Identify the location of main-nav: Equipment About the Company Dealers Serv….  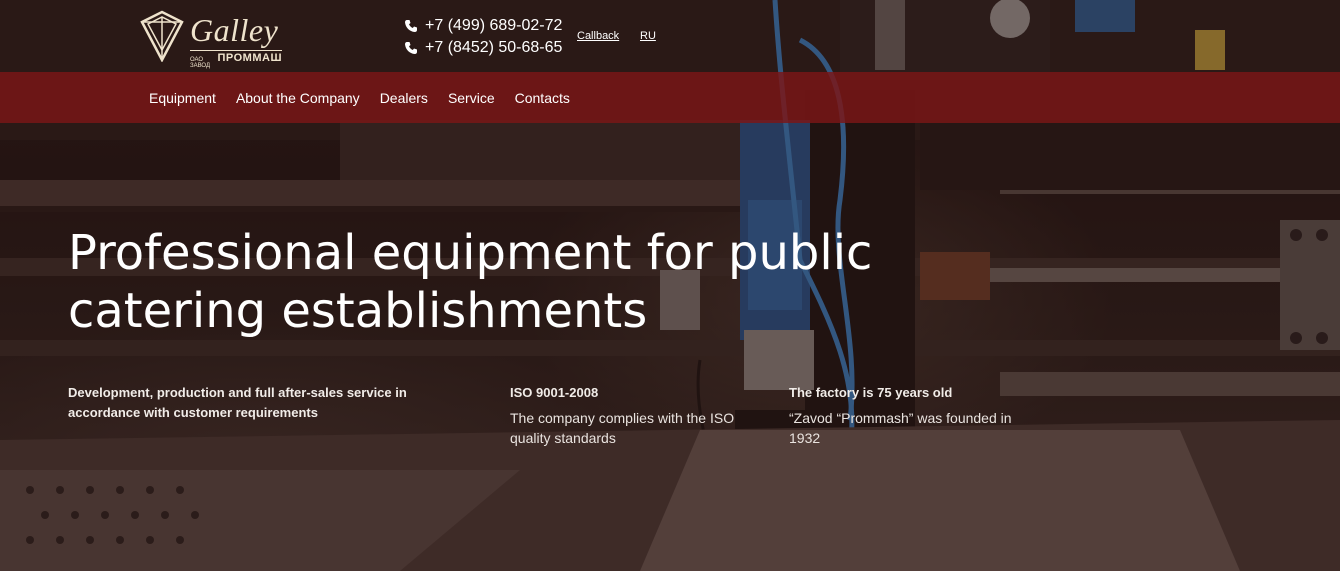
(359, 97).